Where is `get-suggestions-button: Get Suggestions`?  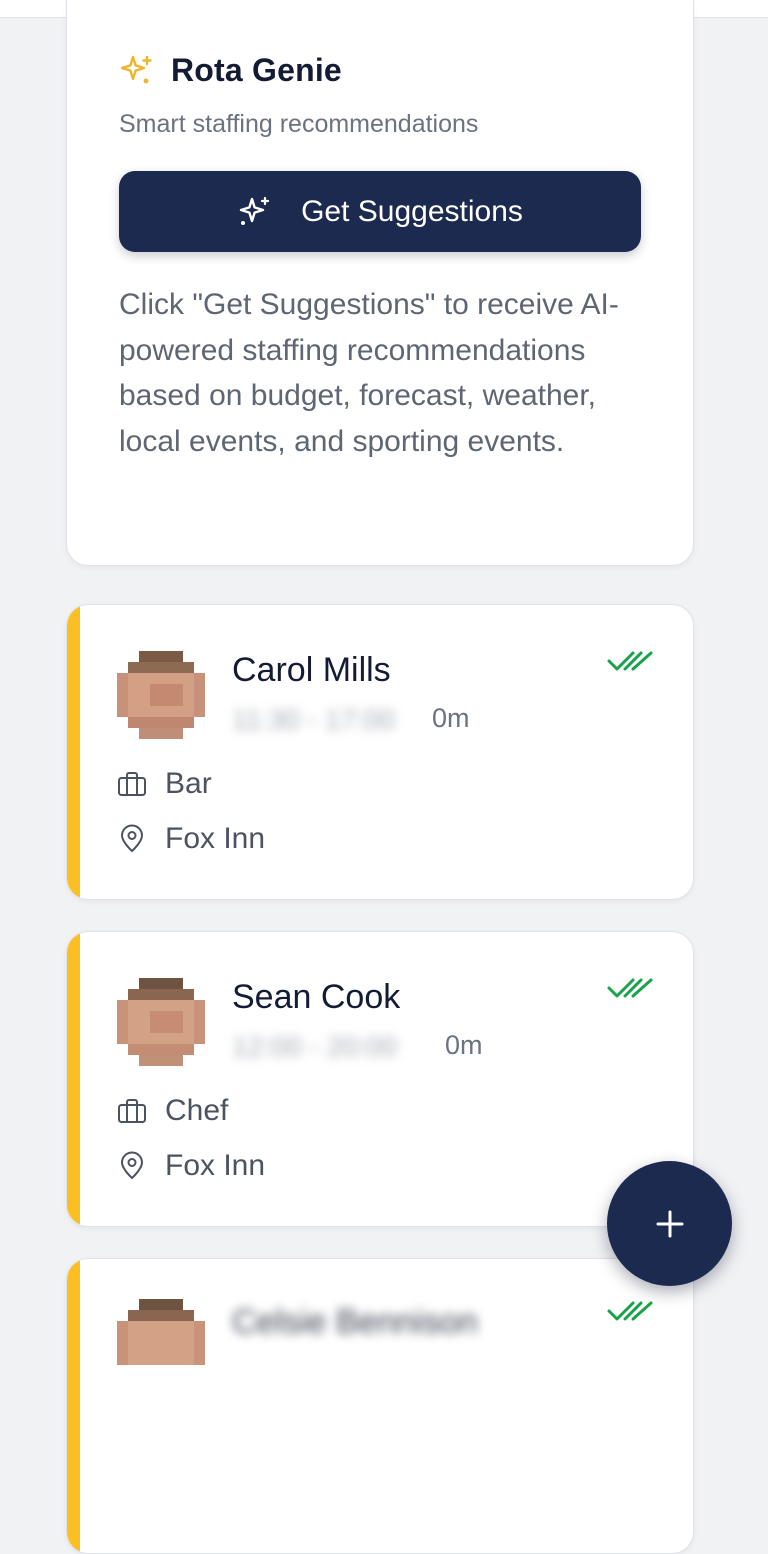 get-suggestions-button: Get Suggestions is located at coordinates (380, 211).